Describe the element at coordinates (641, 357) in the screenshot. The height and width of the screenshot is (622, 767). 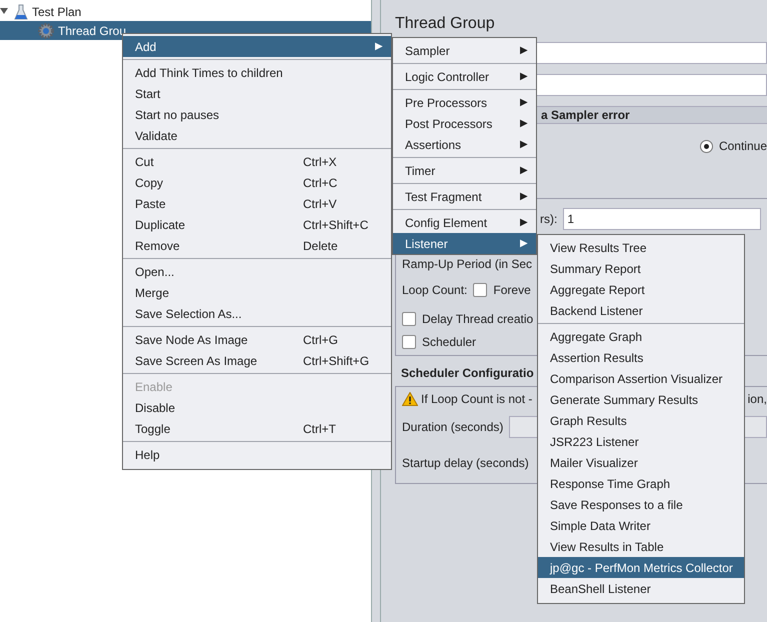
I see `menu-item: Assertion Results` at that location.